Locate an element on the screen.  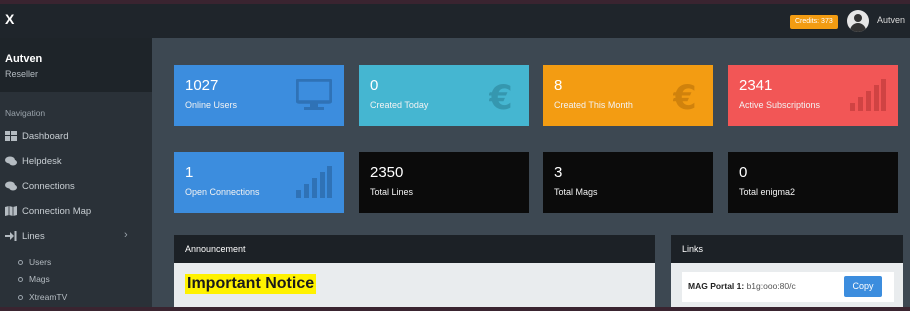
credits-badge: Credits: 373 is located at coordinates (814, 22).